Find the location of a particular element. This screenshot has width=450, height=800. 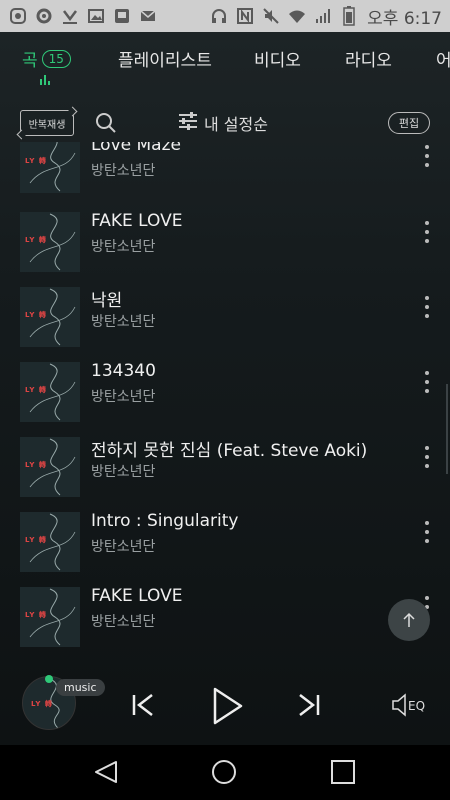

skip-previous-icon is located at coordinates (142, 705).